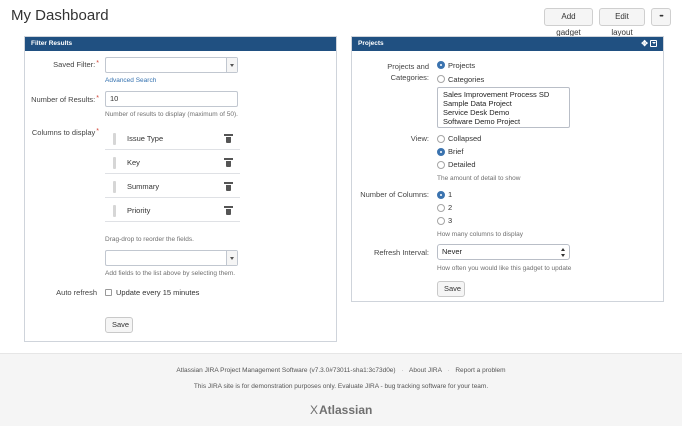  I want to click on edit-layout-button: Edit layout, so click(622, 22).